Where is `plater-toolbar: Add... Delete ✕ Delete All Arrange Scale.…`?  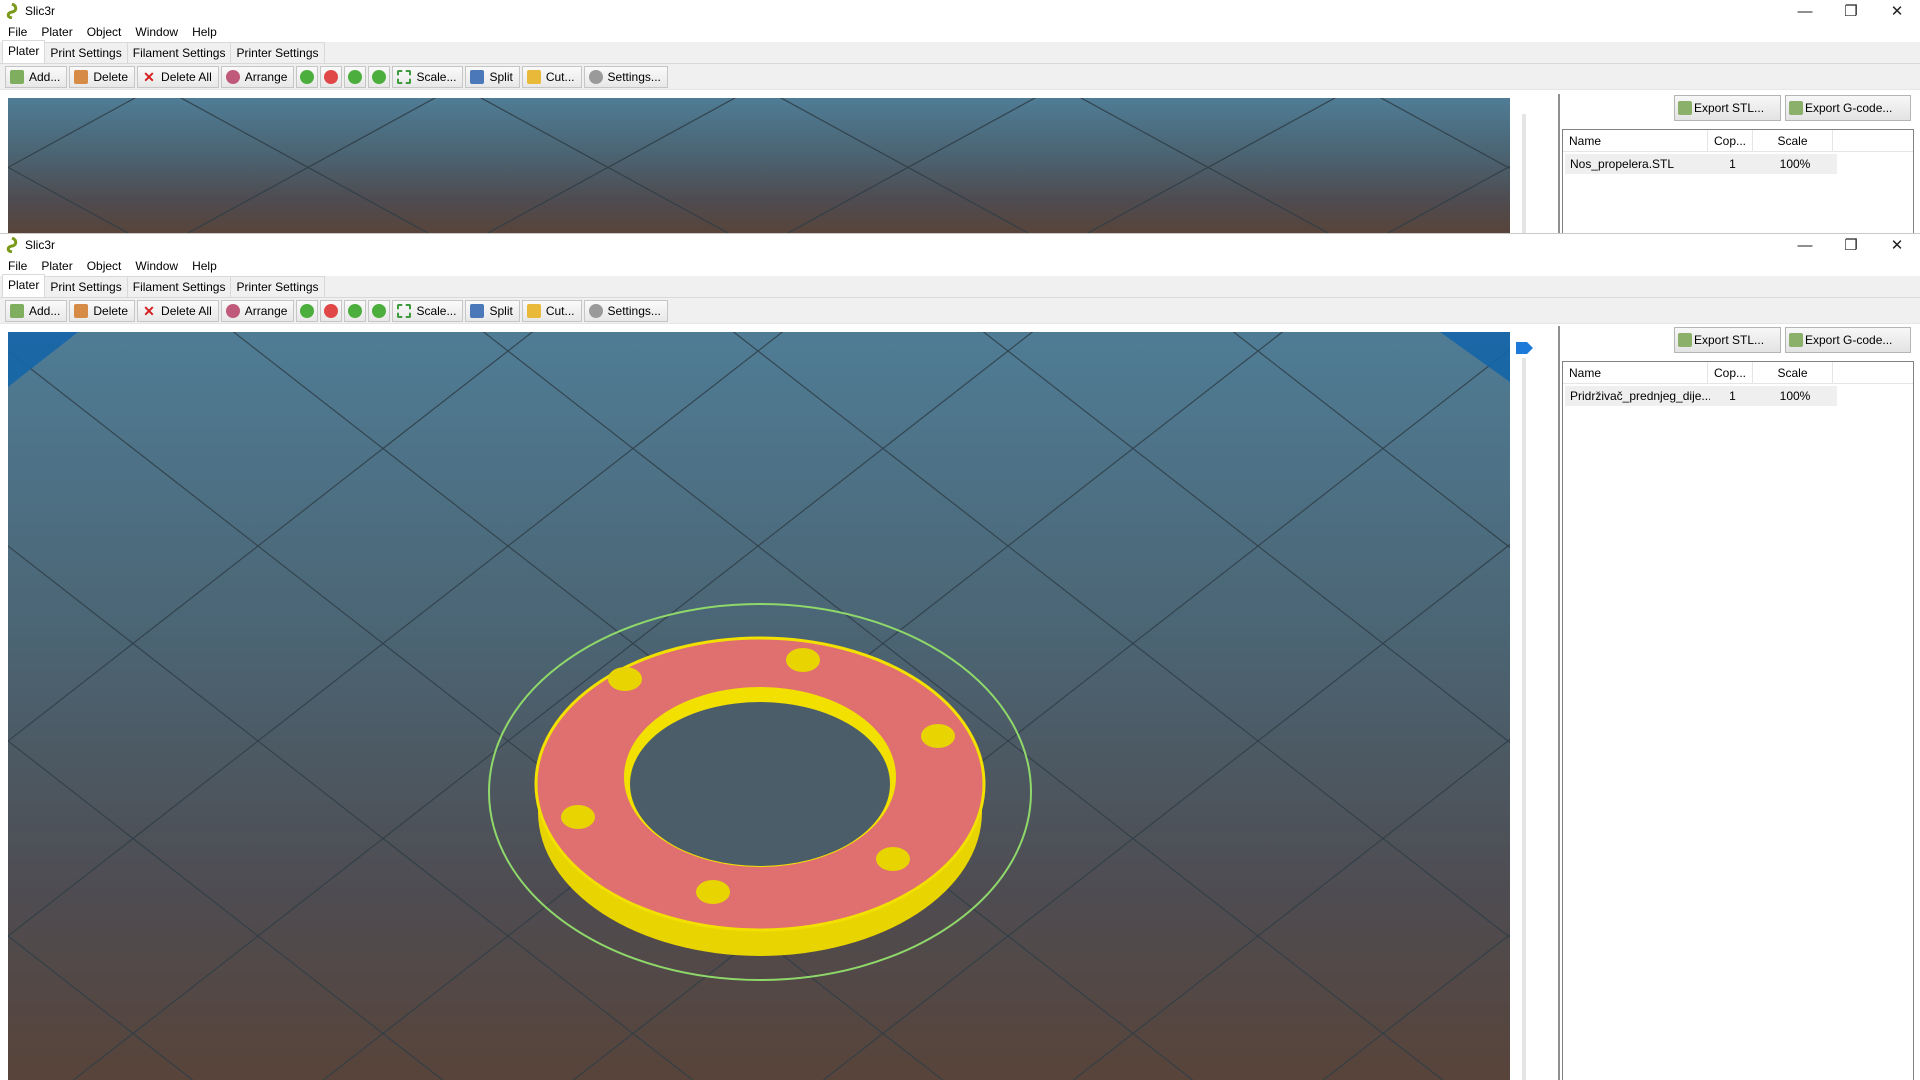
plater-toolbar: Add... Delete ✕ Delete All Arrange Scale.… is located at coordinates (960, 311).